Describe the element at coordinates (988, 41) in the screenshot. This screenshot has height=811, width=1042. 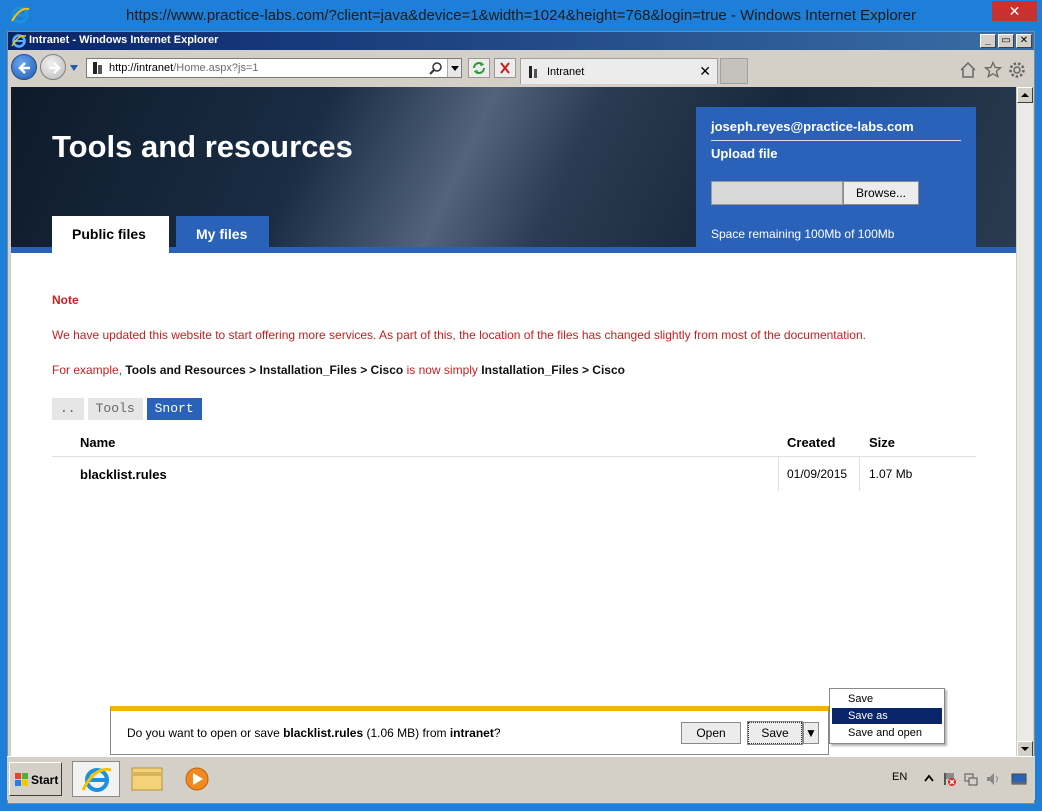
I see `minimize-button: _` at that location.